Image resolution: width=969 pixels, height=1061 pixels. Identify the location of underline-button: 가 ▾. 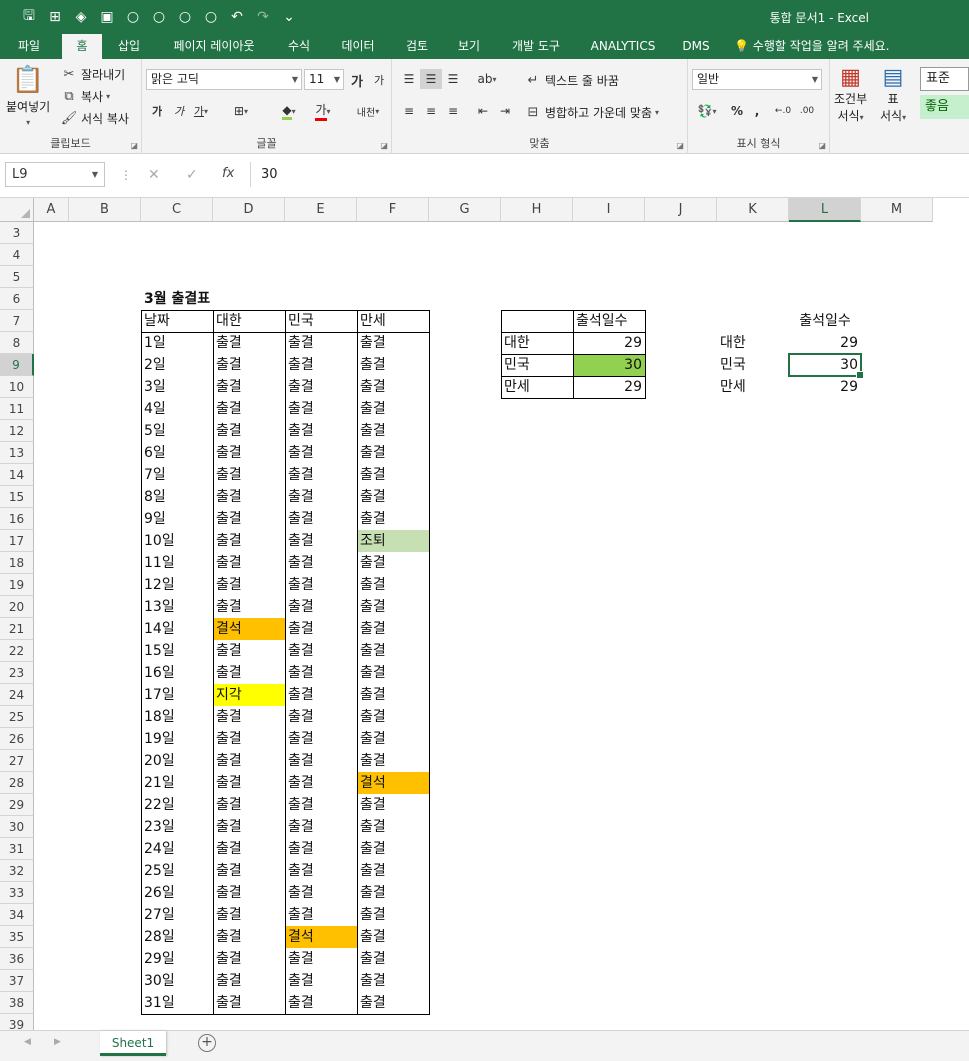
(201, 111).